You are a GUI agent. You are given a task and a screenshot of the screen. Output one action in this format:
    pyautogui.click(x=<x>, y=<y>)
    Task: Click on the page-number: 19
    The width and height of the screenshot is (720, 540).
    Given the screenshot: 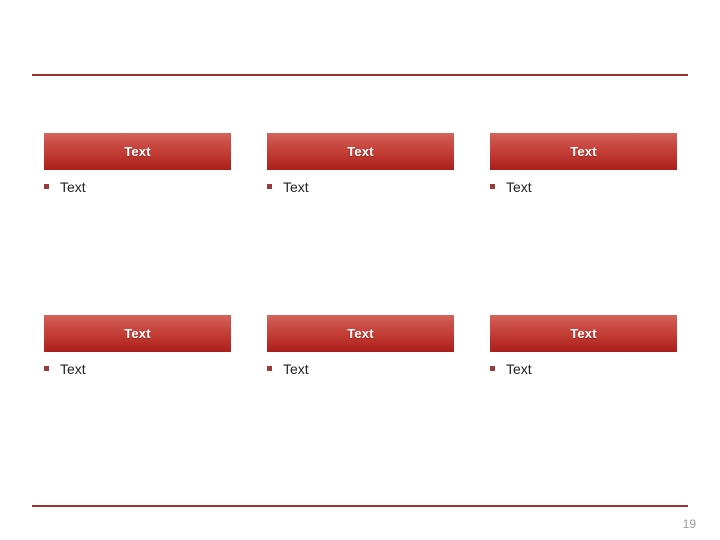 What is the action you would take?
    pyautogui.click(x=689, y=524)
    